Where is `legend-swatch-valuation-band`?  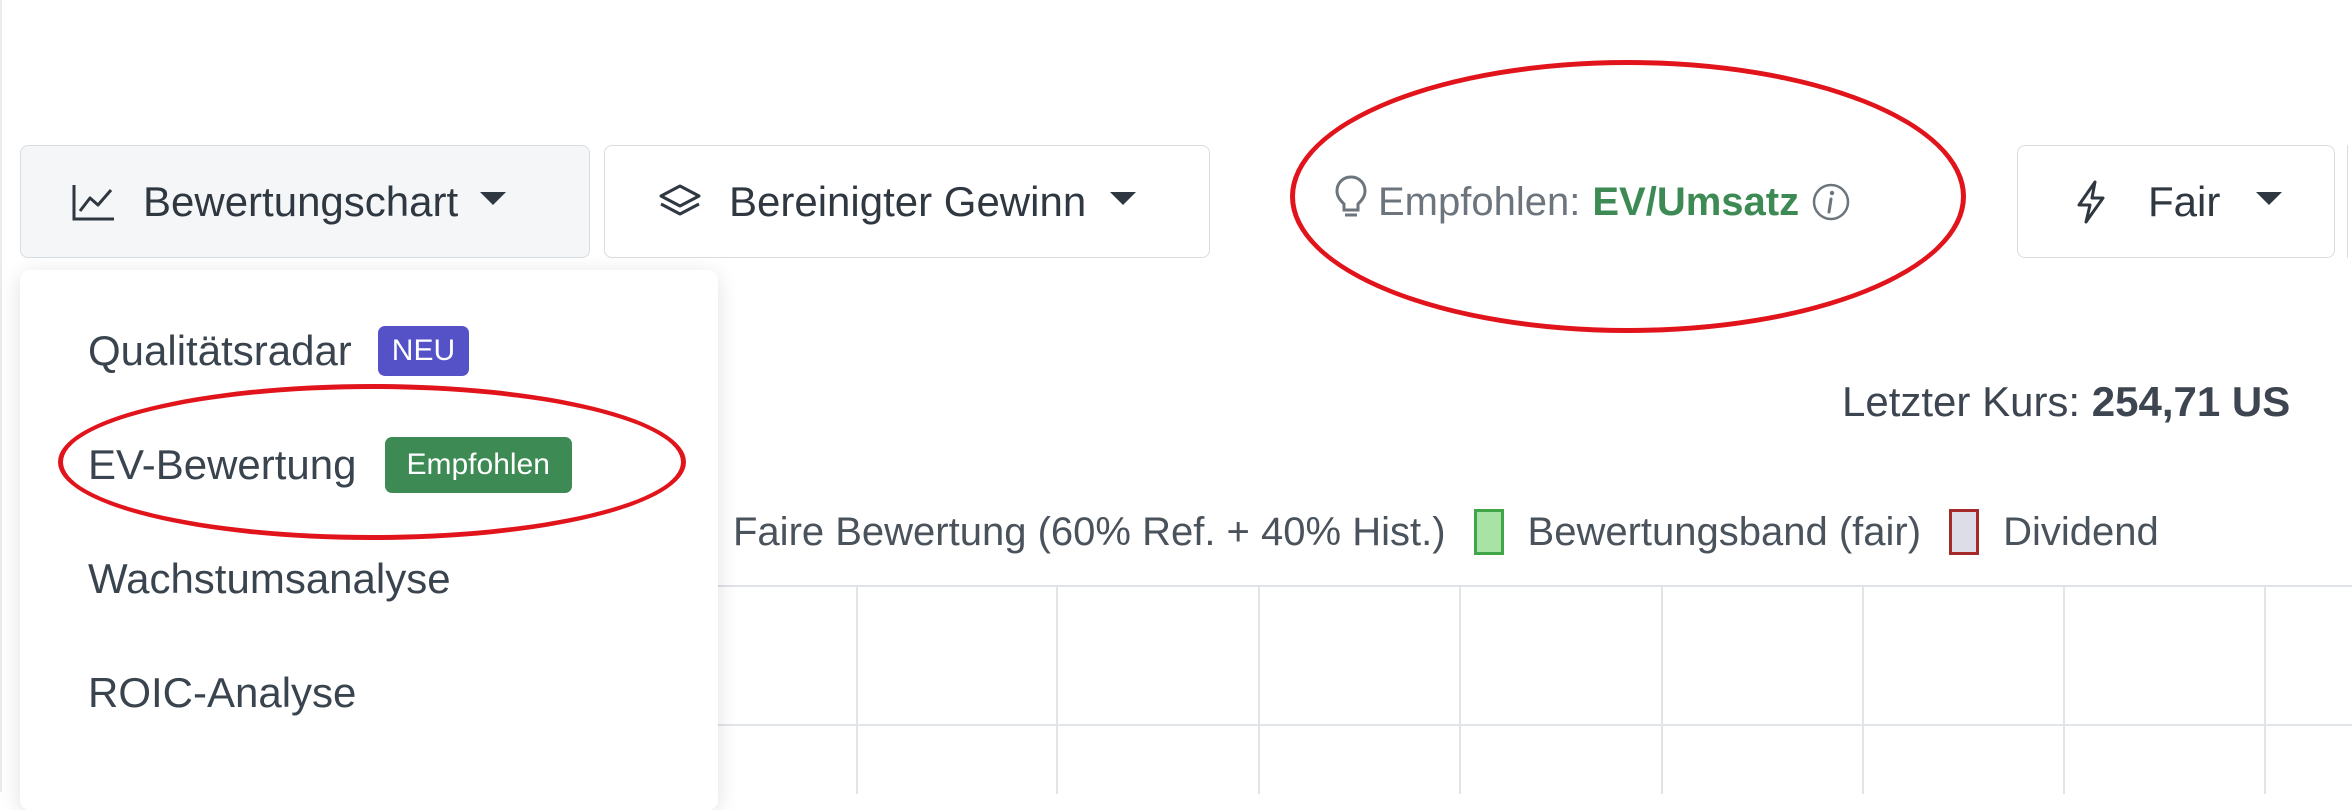
legend-swatch-valuation-band is located at coordinates (1488, 532).